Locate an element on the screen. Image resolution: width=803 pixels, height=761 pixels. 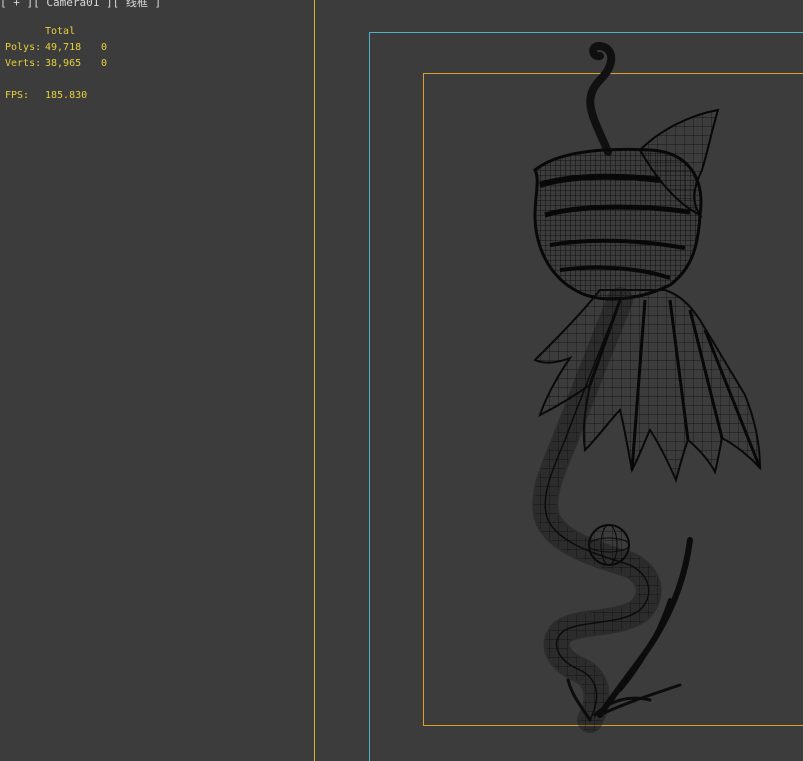
orb-sphere is located at coordinates (609, 545).